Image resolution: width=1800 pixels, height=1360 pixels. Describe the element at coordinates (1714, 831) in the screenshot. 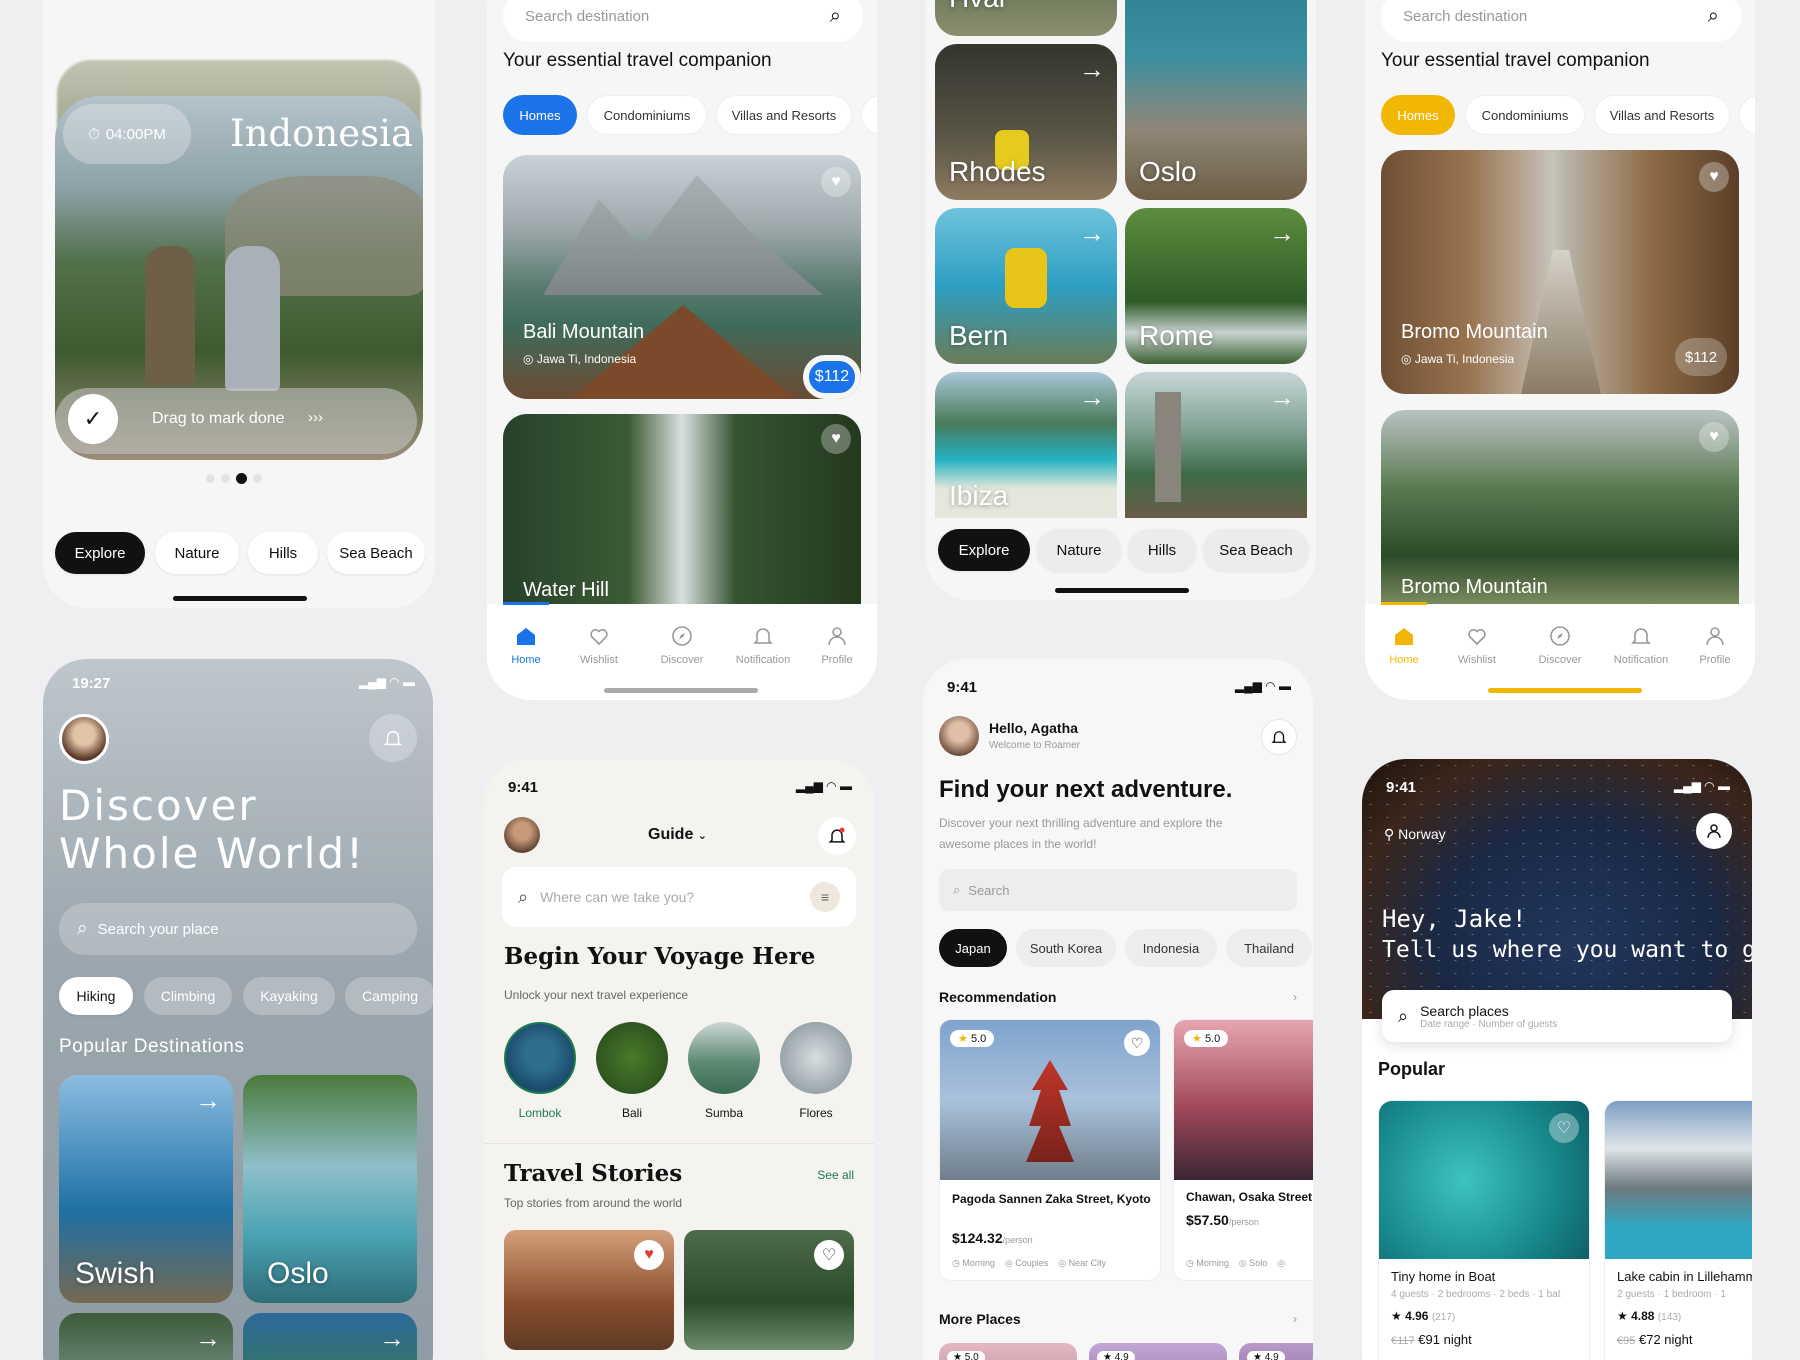

I see `profile-button` at that location.